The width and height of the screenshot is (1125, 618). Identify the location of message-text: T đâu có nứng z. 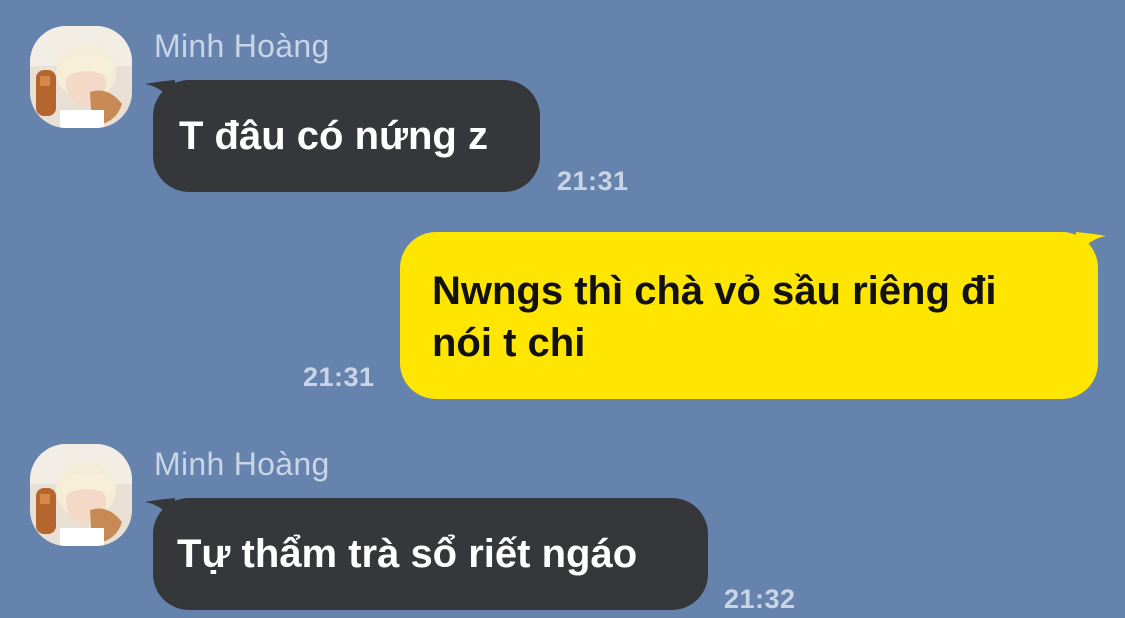
(333, 136).